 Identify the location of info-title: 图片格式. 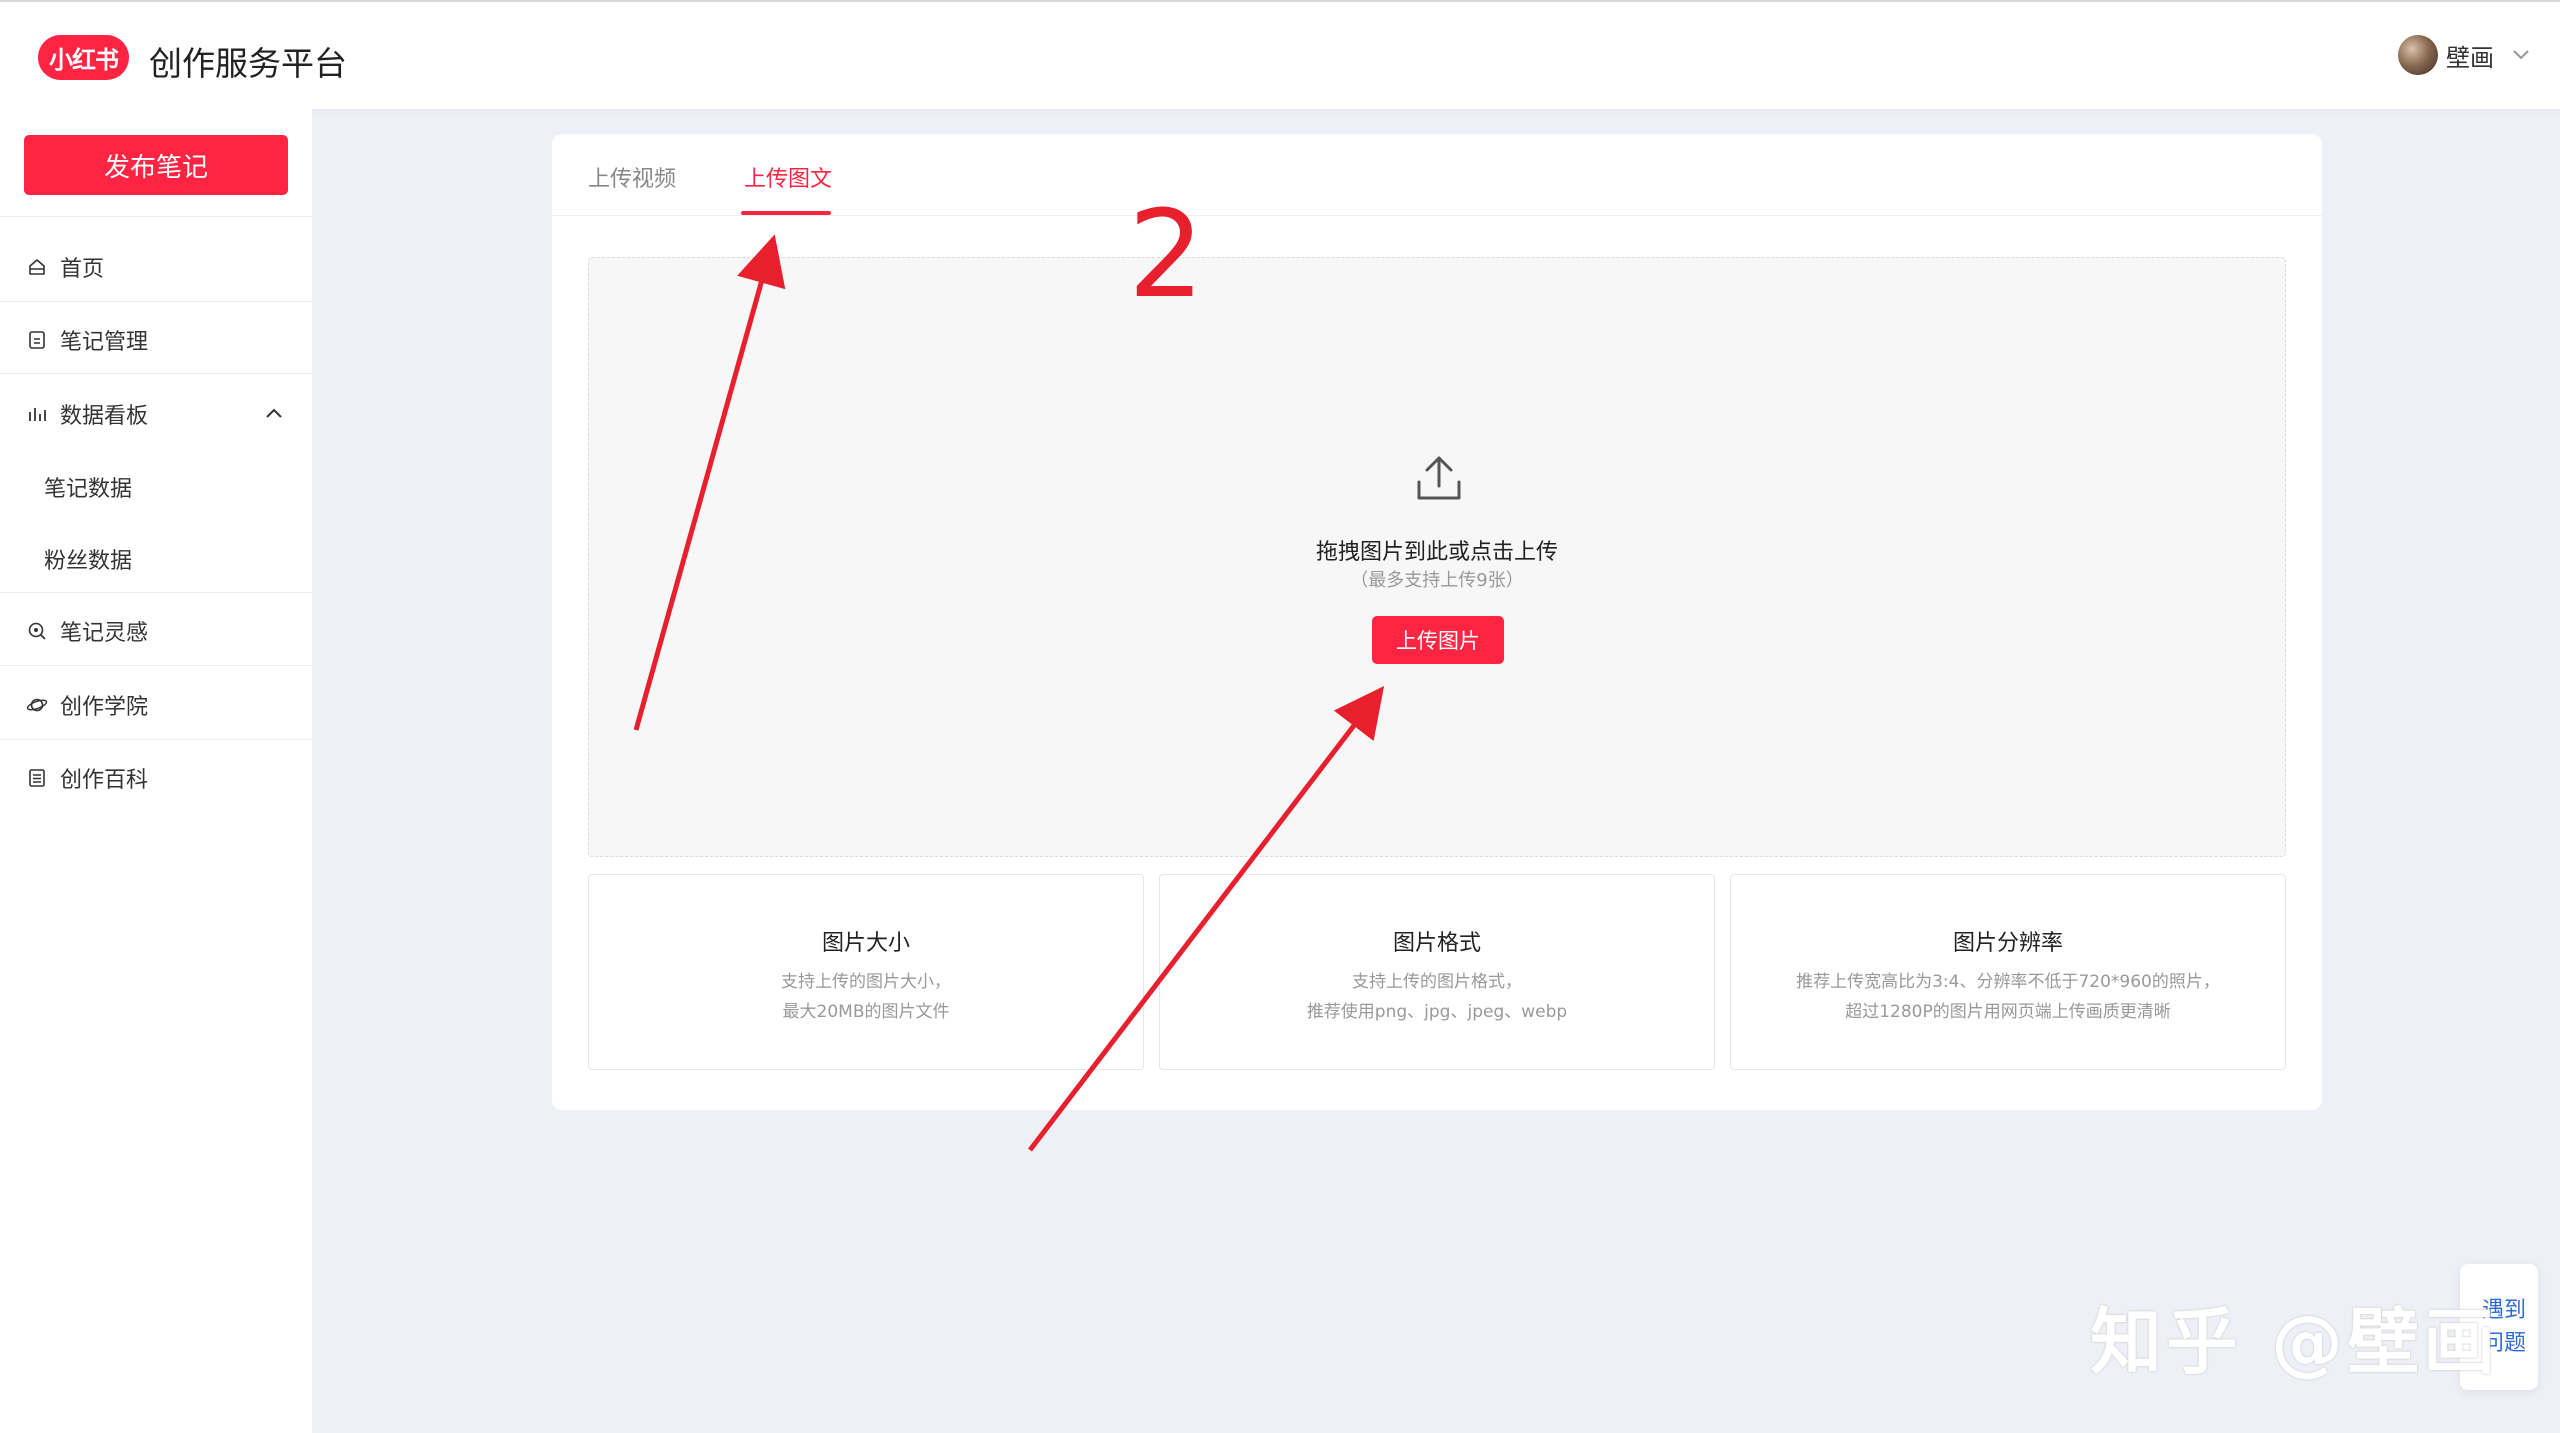
(1436, 943).